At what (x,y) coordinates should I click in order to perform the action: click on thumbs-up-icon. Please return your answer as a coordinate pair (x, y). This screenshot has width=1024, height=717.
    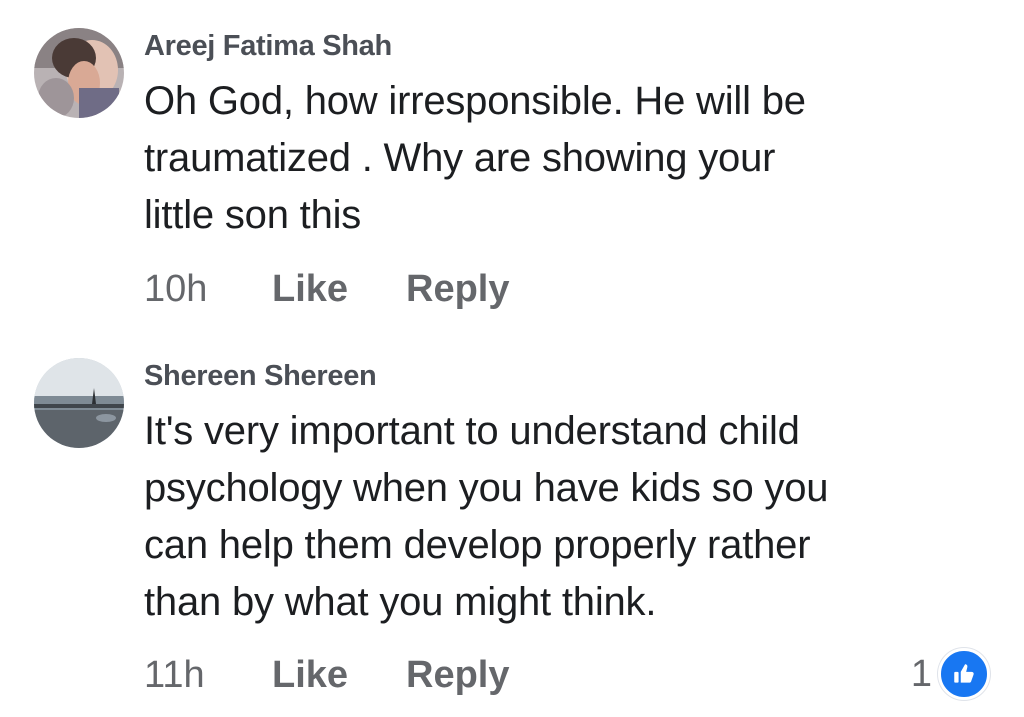
    Looking at the image, I should click on (964, 674).